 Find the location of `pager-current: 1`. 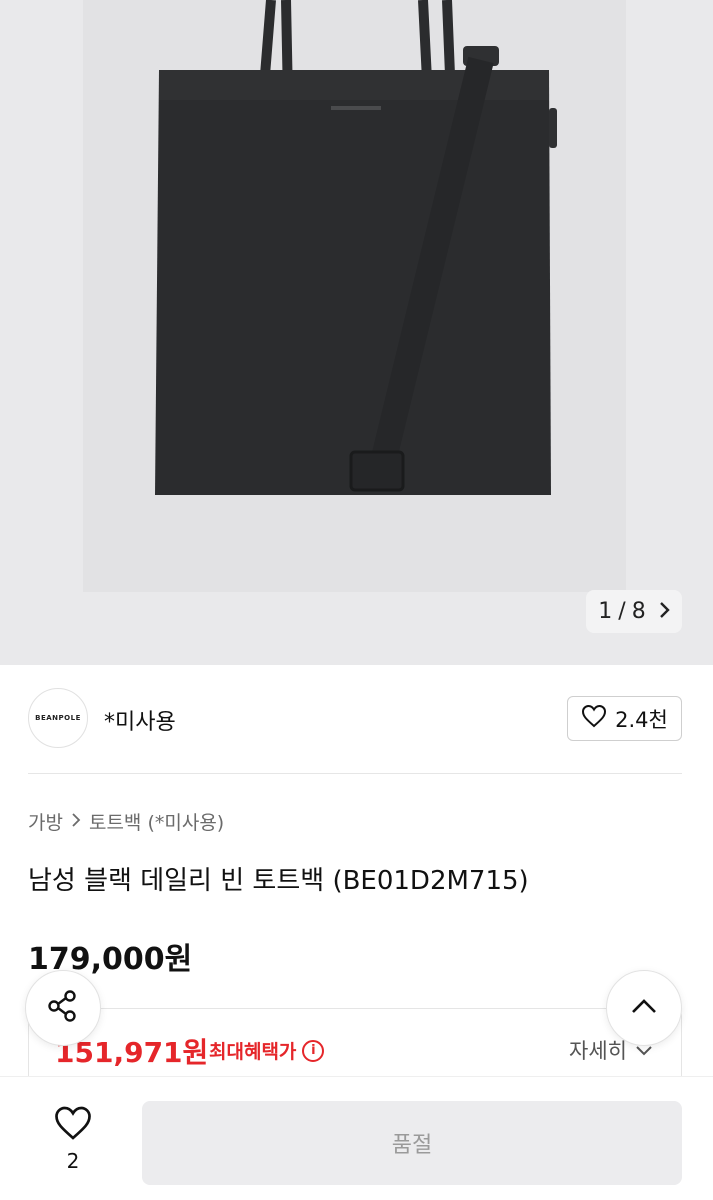

pager-current: 1 is located at coordinates (605, 611).